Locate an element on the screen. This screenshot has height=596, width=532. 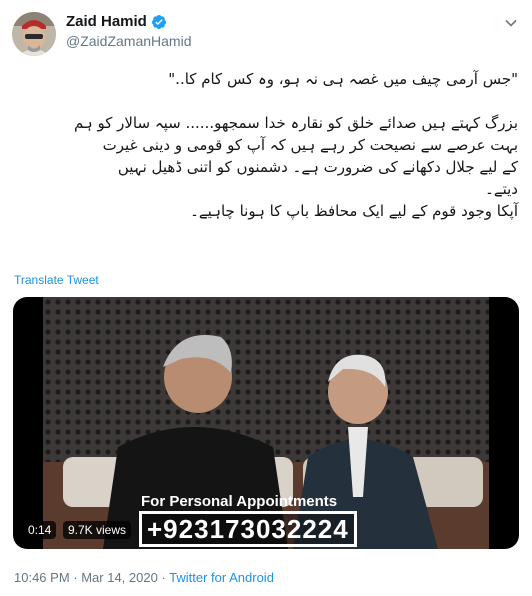
author-name-row: Zaid Hamid is located at coordinates (116, 21).